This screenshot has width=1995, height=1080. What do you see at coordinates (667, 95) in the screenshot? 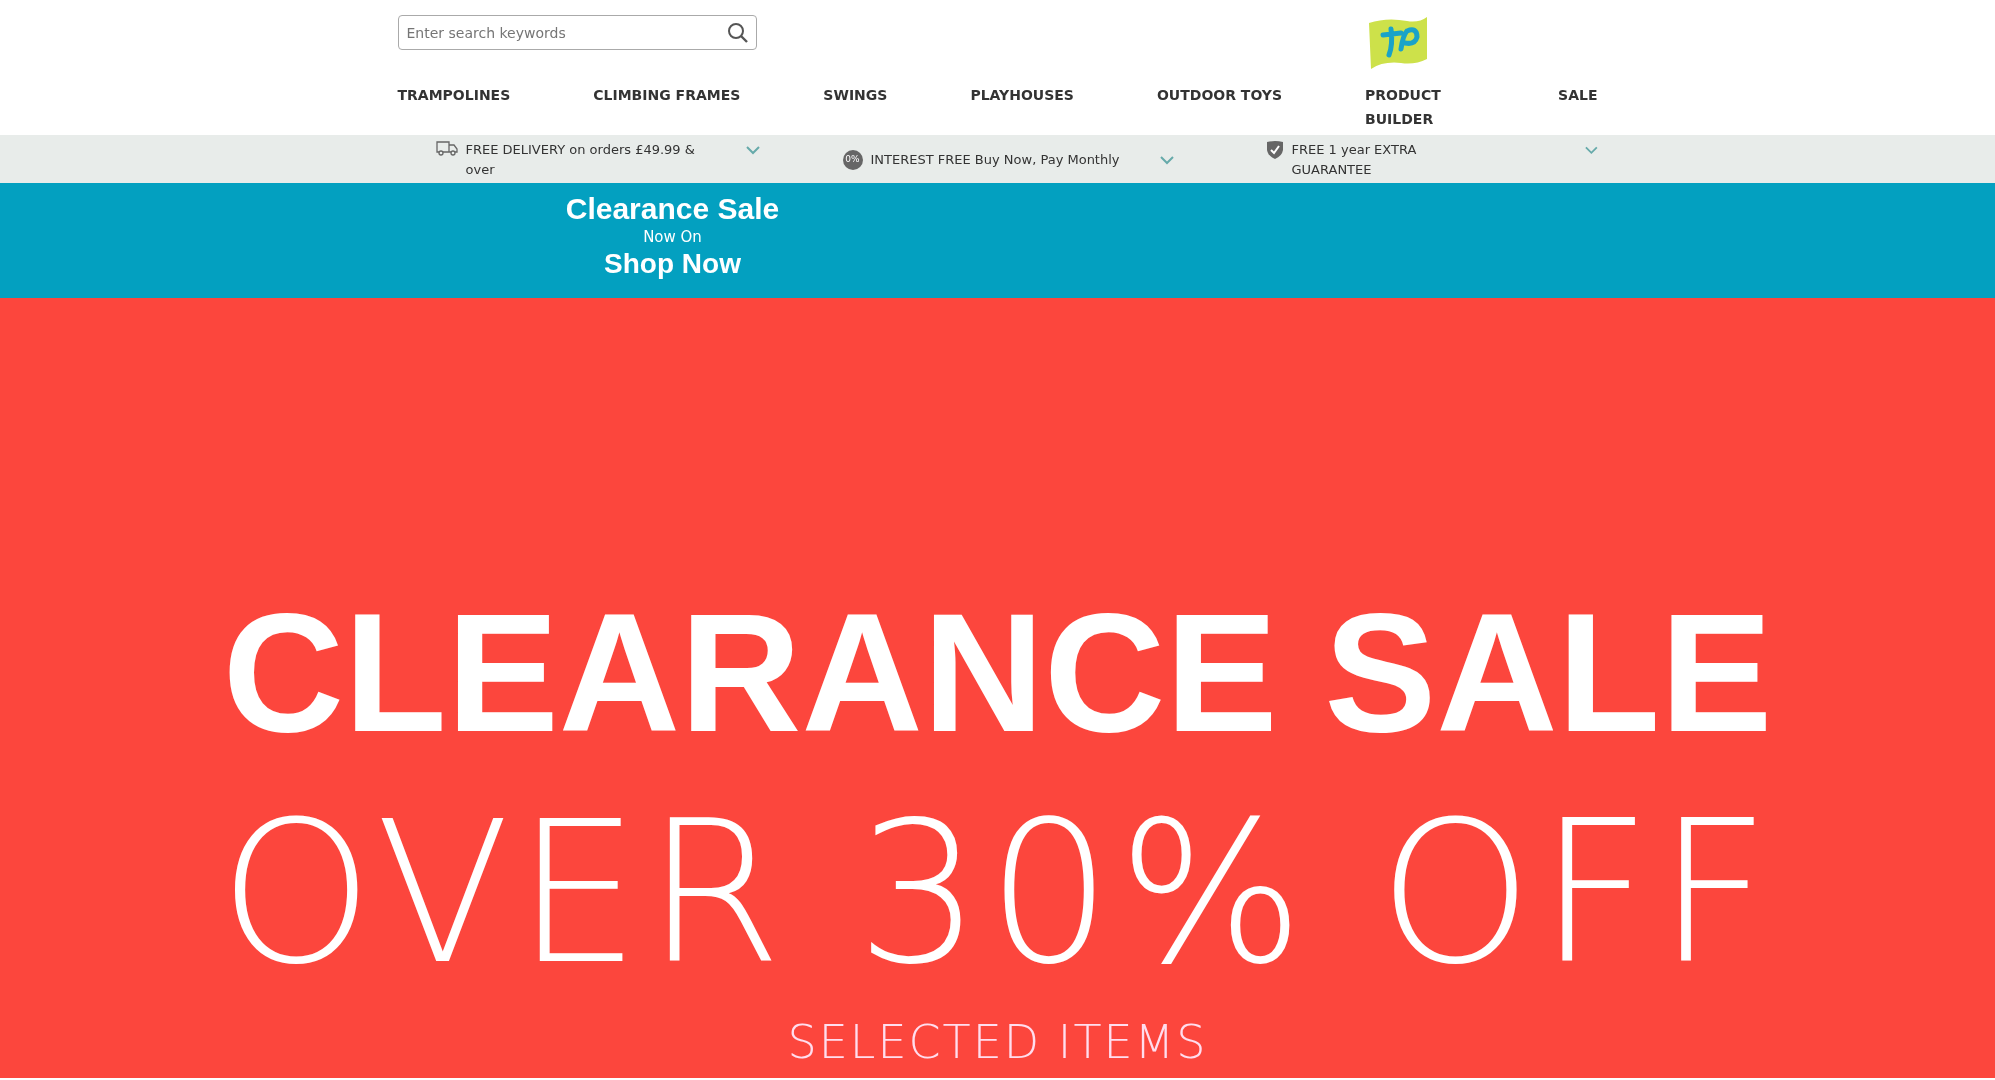
I see `nav-link-item: CLIMBING FRAMES` at bounding box center [667, 95].